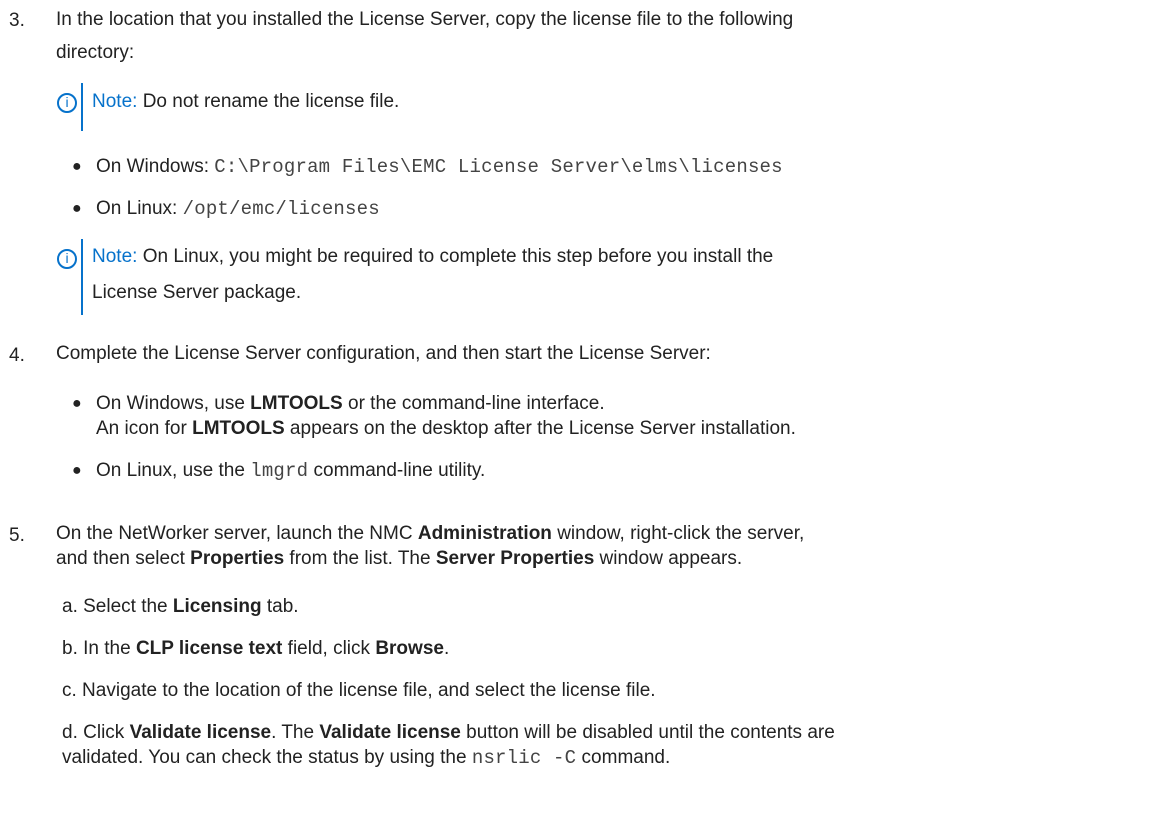  Describe the element at coordinates (197, 292) in the screenshot. I see `note-2-line2: License Server package.` at that location.